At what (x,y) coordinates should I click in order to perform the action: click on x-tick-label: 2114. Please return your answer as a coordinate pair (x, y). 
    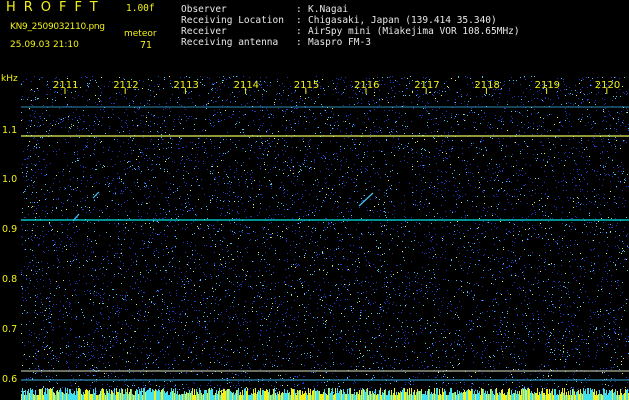
    Looking at the image, I should click on (246, 85).